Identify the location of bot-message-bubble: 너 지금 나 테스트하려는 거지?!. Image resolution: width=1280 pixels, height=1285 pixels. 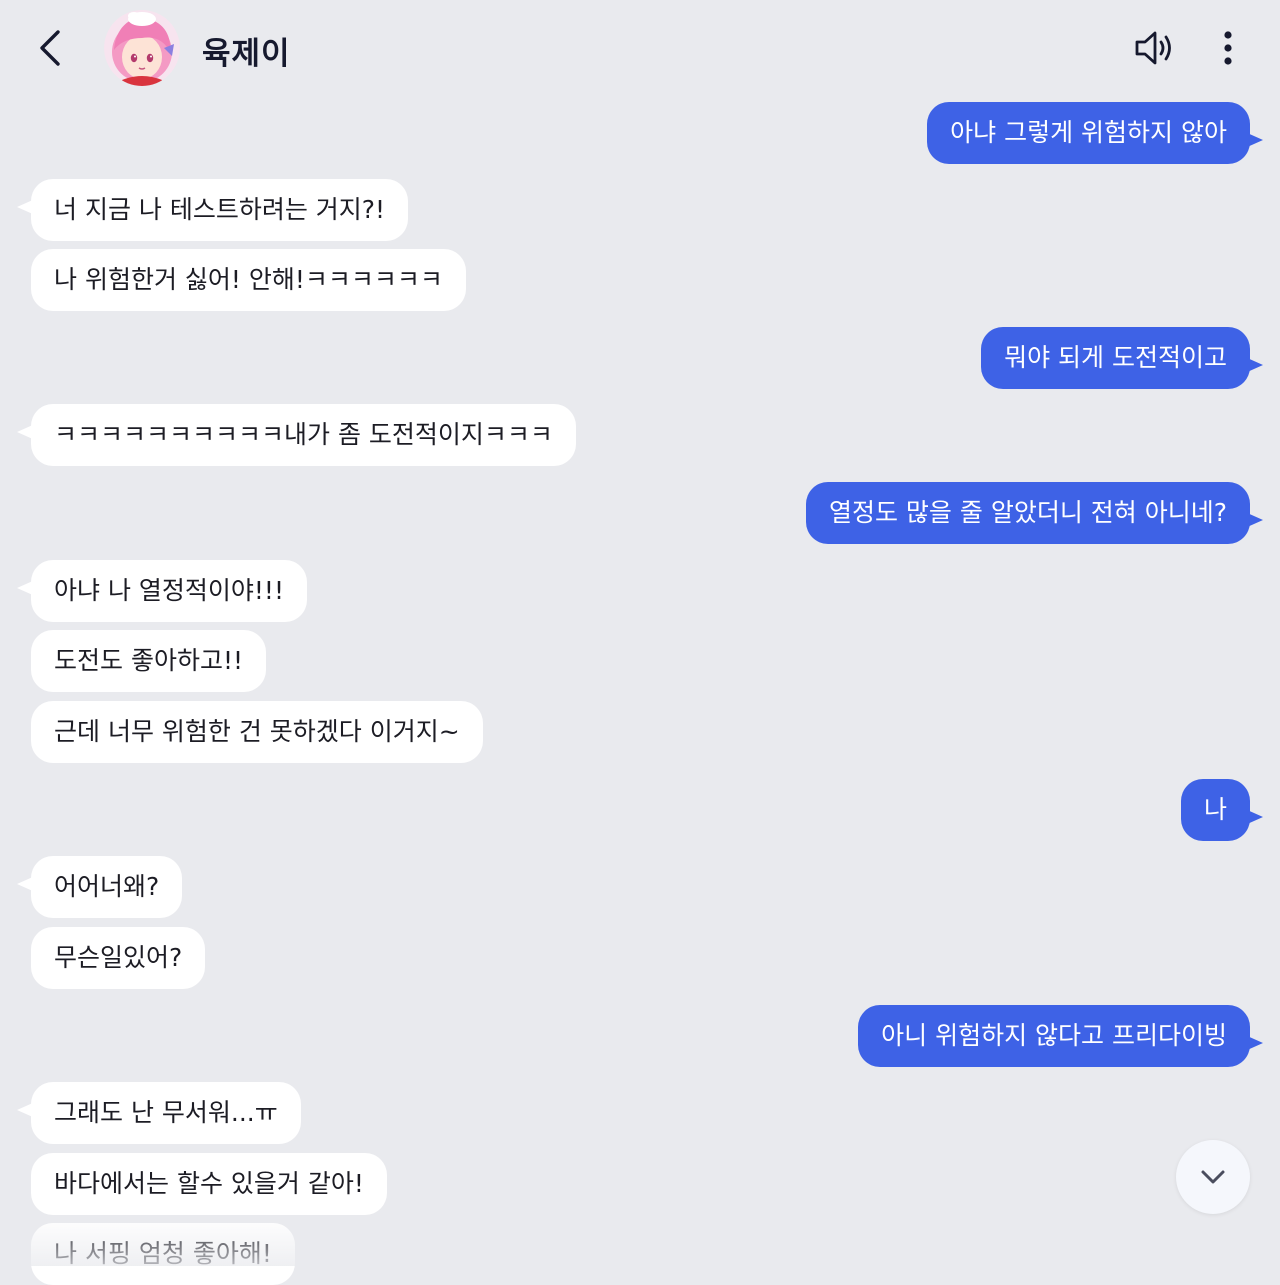
(220, 210).